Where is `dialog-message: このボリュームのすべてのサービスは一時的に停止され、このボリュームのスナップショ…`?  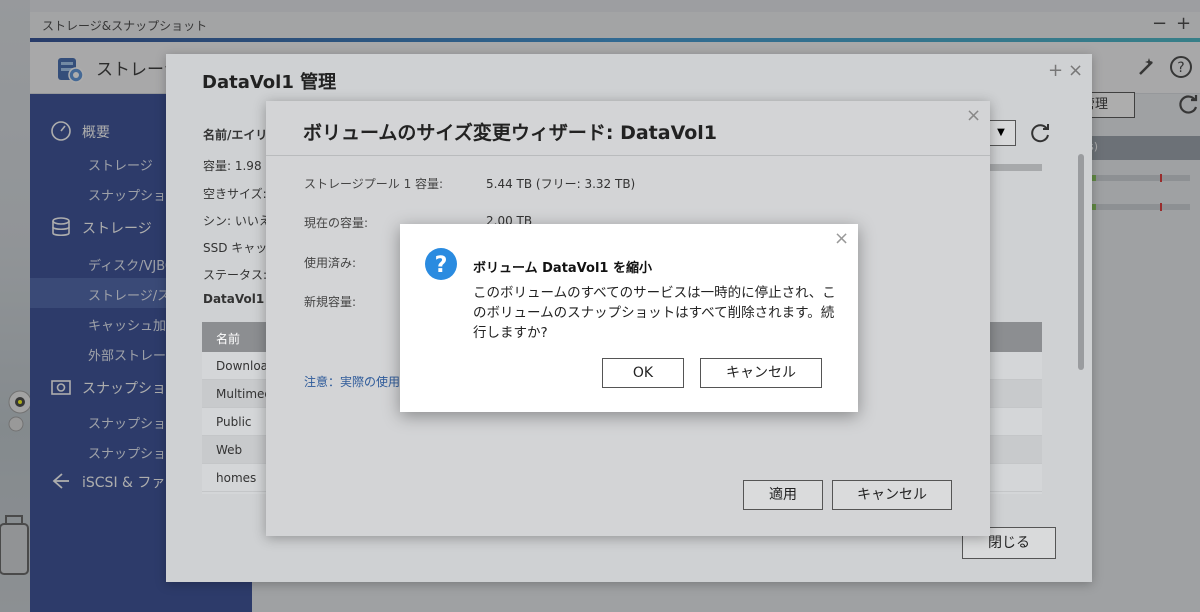
dialog-message: このボリュームのすべてのサービスは一時的に停止され、このボリュームのスナップショ… is located at coordinates (654, 313).